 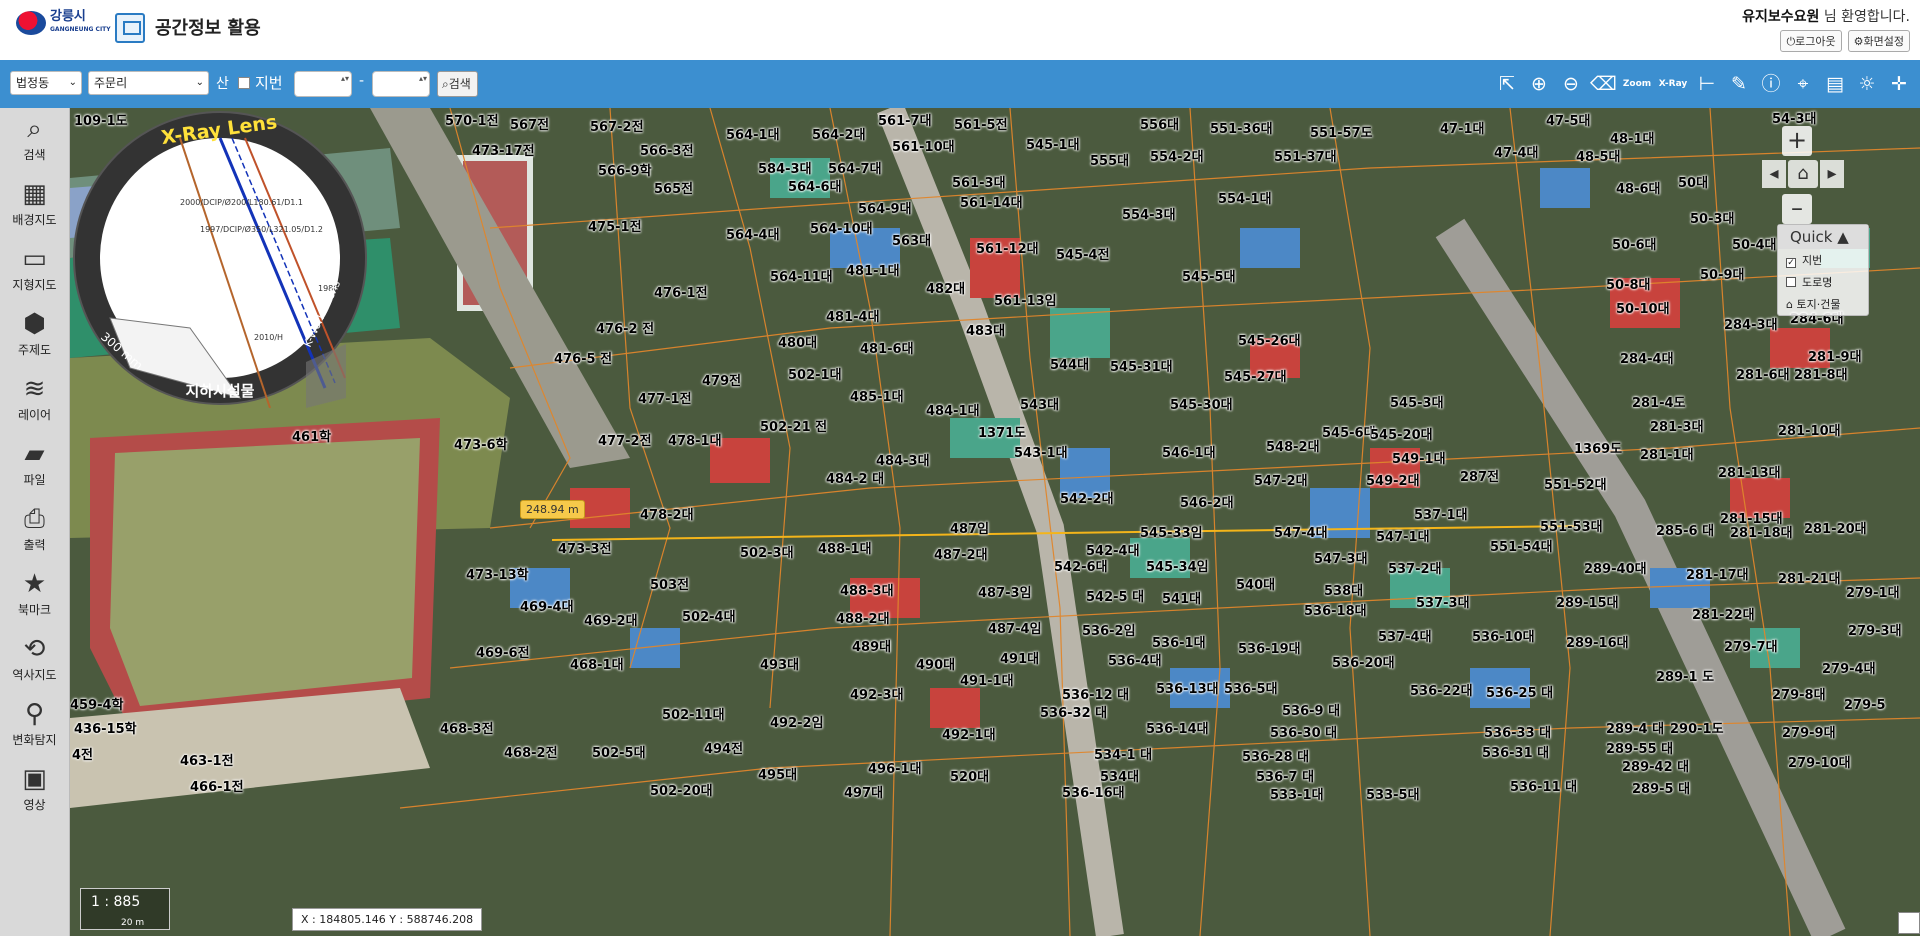 I want to click on sidebar-item-terrain: ▭ 지형지도, so click(x=34, y=270).